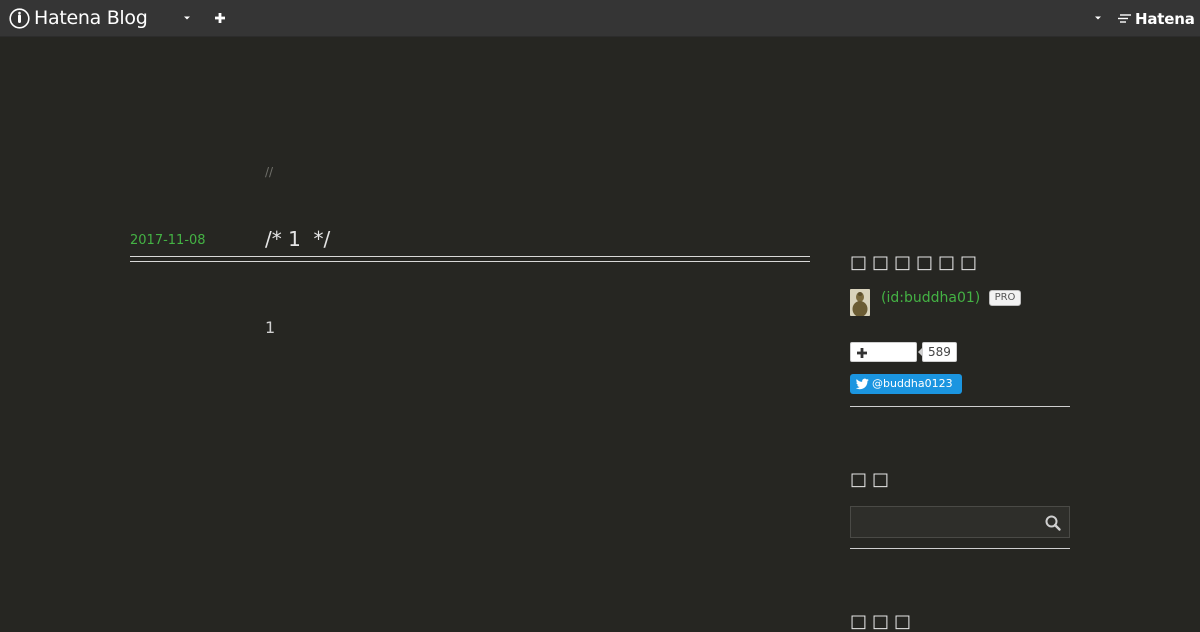  Describe the element at coordinates (883, 621) in the screenshot. I see `next-module-title: □□□` at that location.